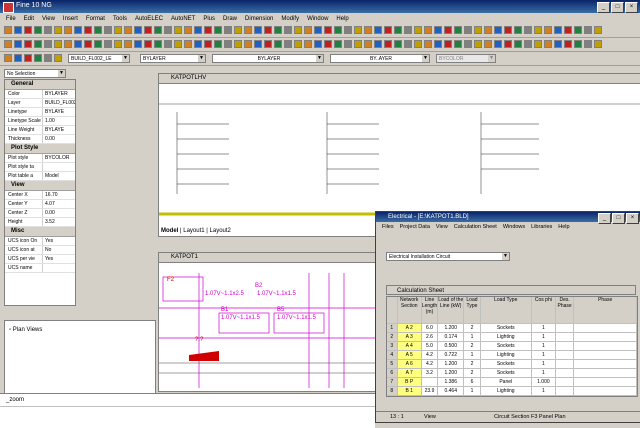 Image resolution: width=640 pixels, height=428 pixels. Describe the element at coordinates (120, 19) in the screenshot. I see `menu-tools: Tools` at that location.